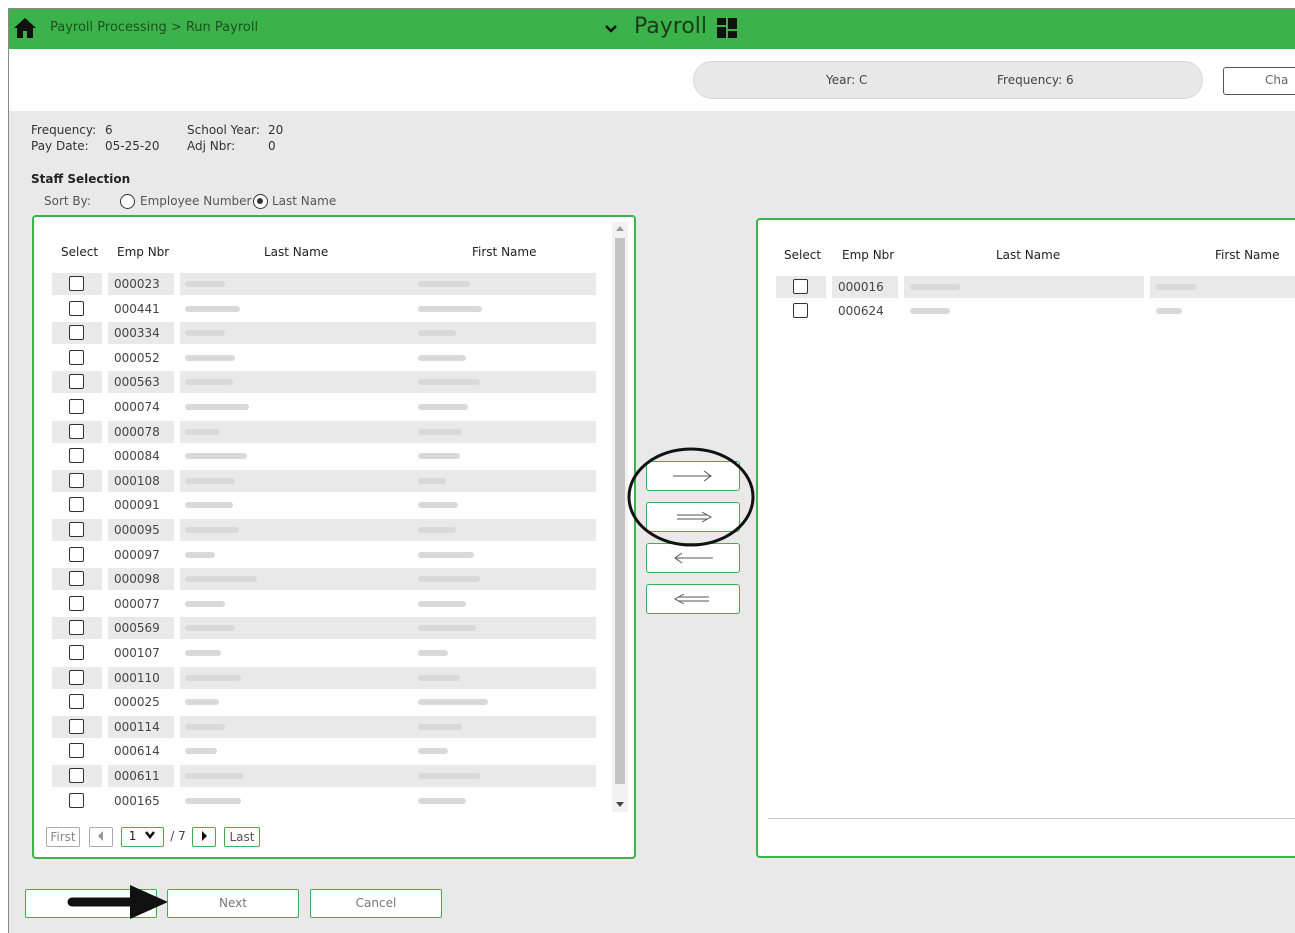 This screenshot has width=1295, height=933. What do you see at coordinates (1028, 255) in the screenshot?
I see `col-last-name: Last Name` at bounding box center [1028, 255].